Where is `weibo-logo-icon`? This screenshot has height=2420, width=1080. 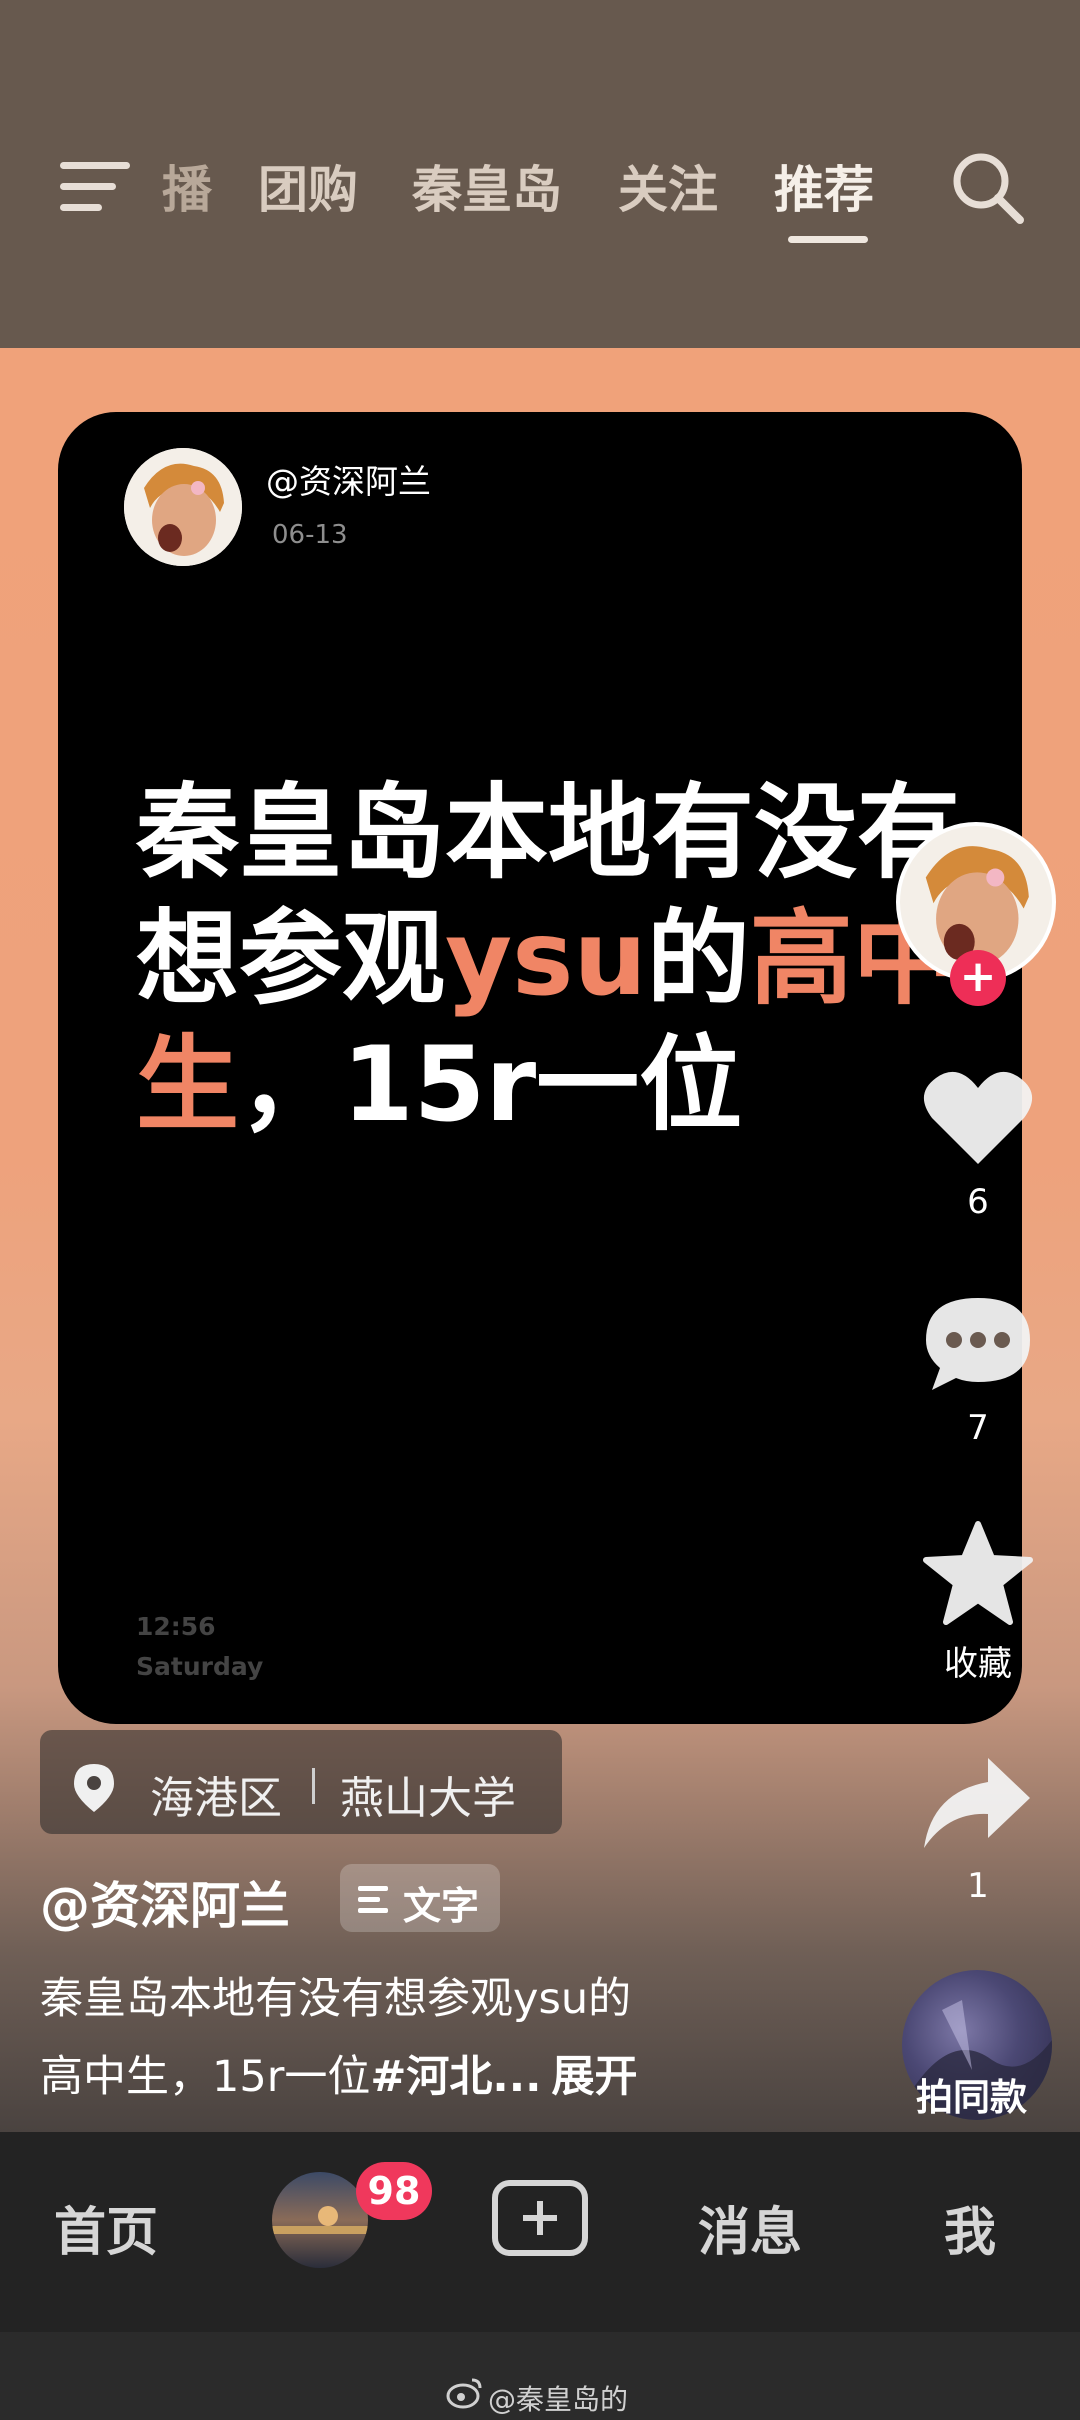
weibo-logo-icon is located at coordinates (464, 2393).